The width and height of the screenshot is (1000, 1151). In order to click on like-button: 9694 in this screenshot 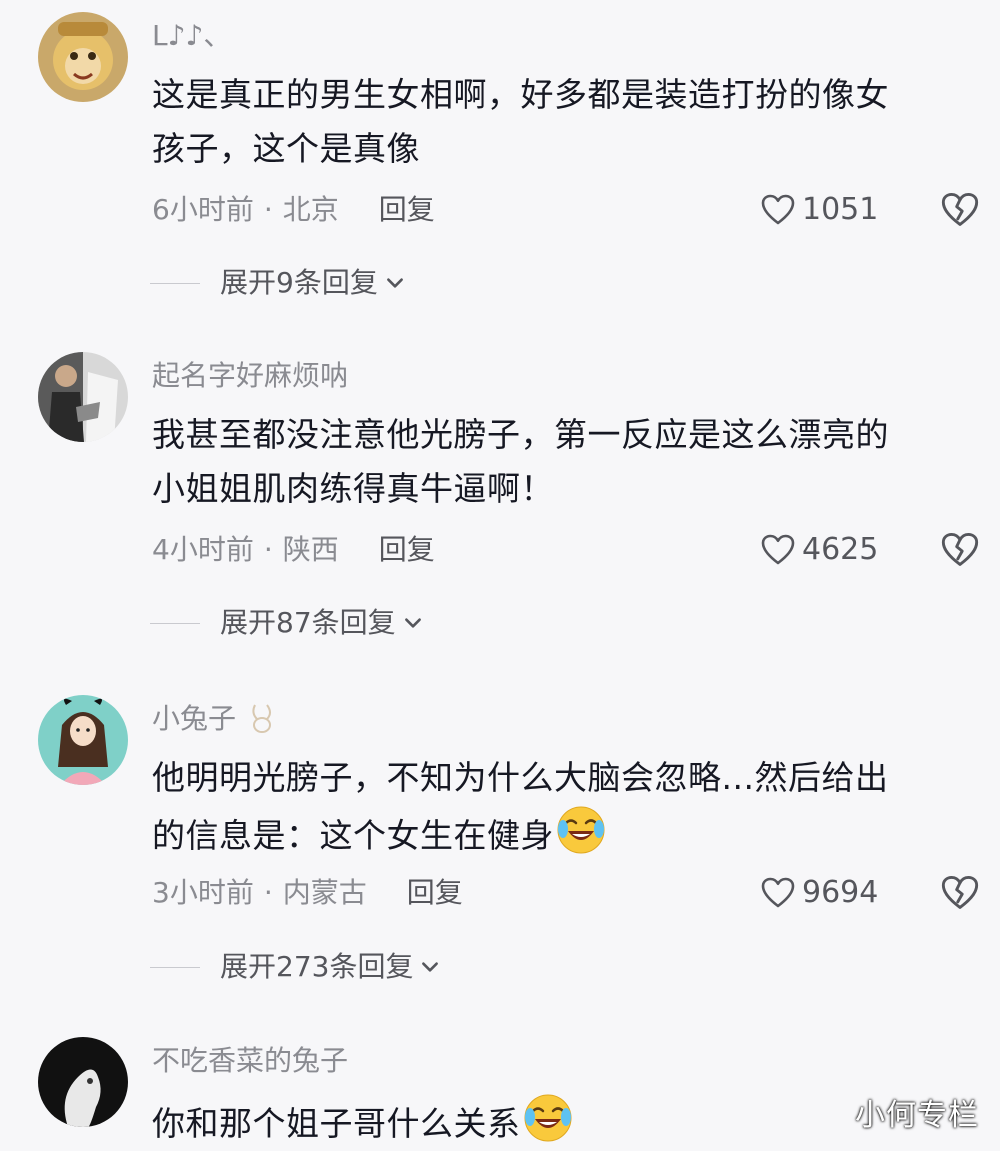, I will do `click(830, 893)`.